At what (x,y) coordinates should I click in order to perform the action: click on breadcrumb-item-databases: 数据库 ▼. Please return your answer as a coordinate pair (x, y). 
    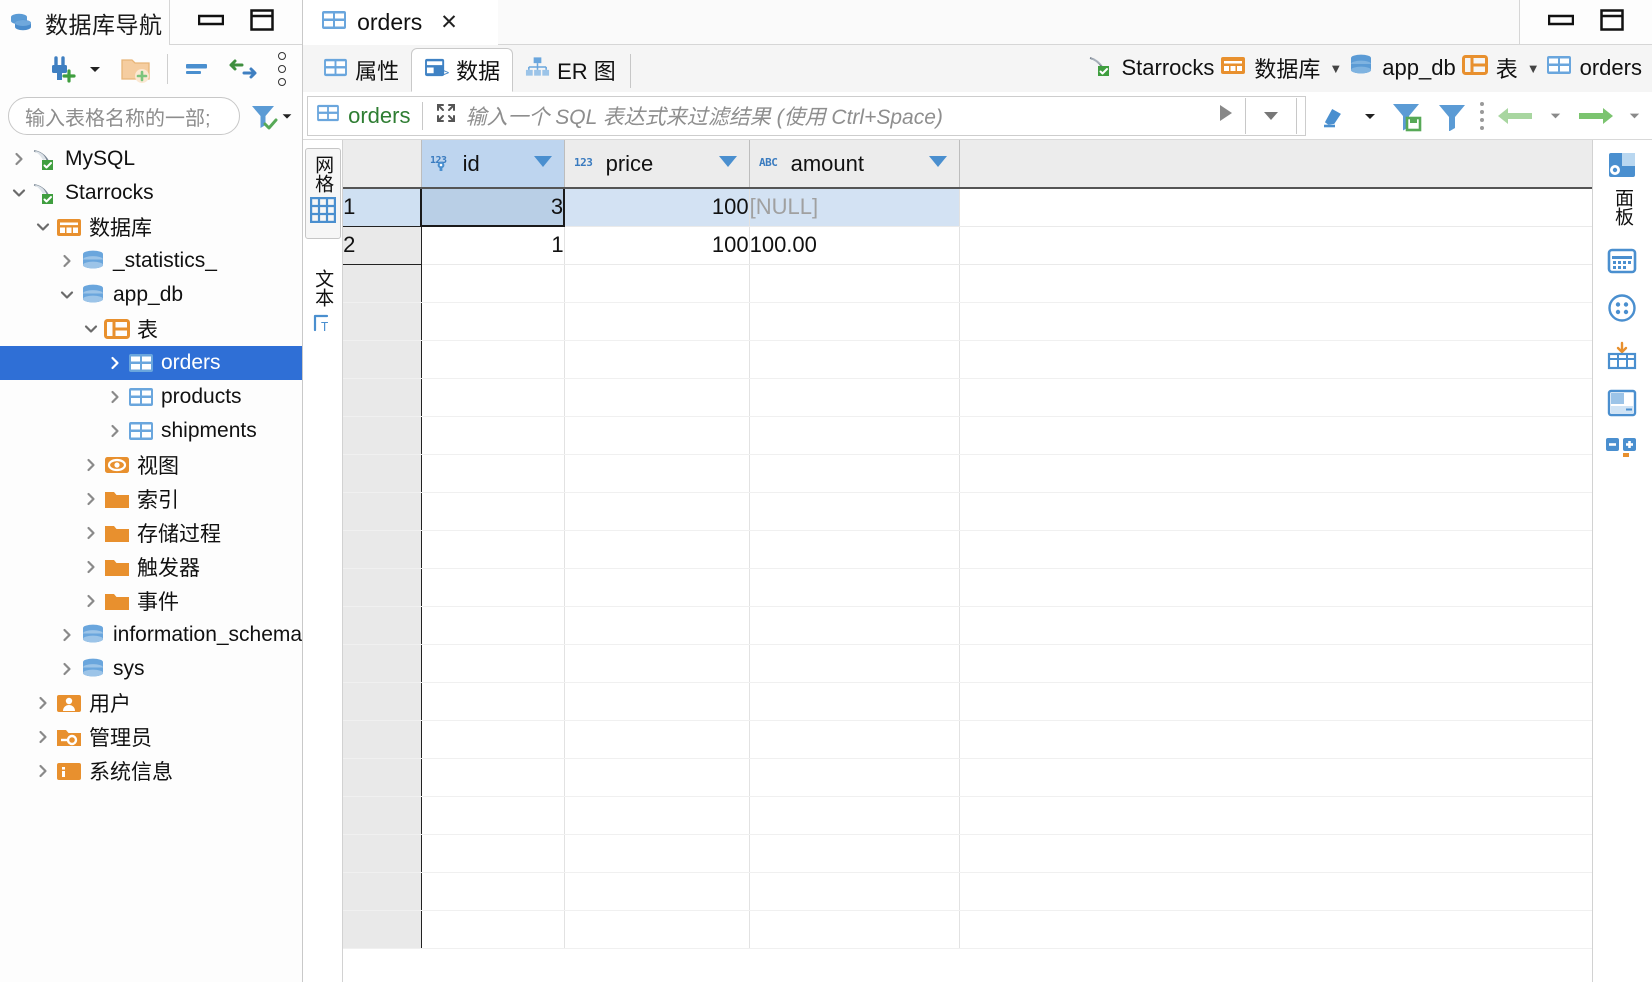
    Looking at the image, I should click on (1281, 68).